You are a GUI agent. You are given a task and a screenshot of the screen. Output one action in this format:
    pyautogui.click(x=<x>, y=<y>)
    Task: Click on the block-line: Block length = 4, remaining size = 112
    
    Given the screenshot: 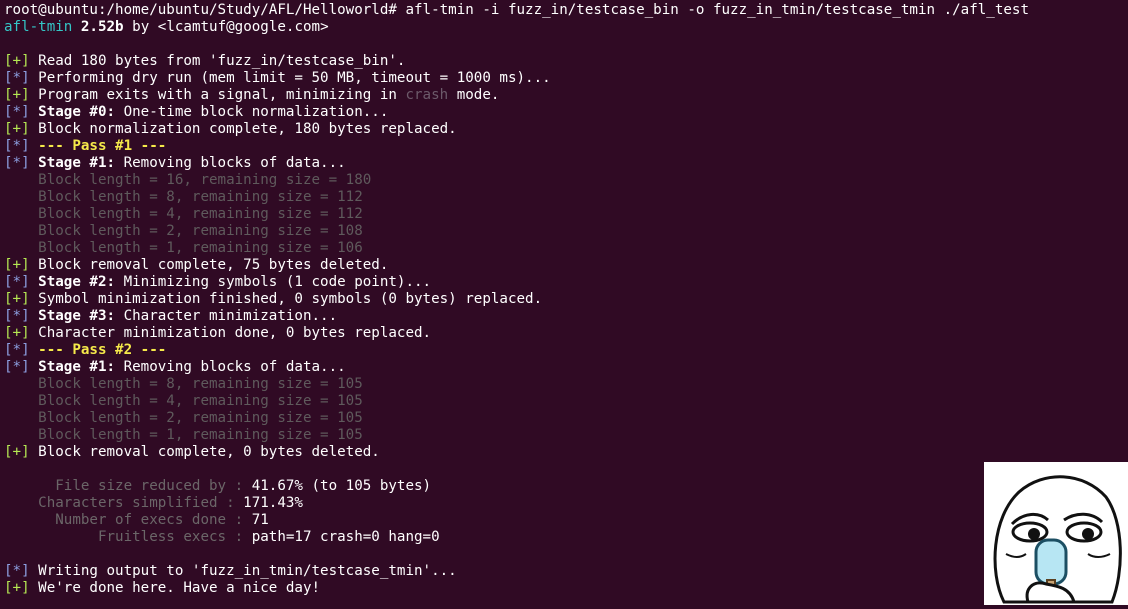 What is the action you would take?
    pyautogui.click(x=200, y=214)
    